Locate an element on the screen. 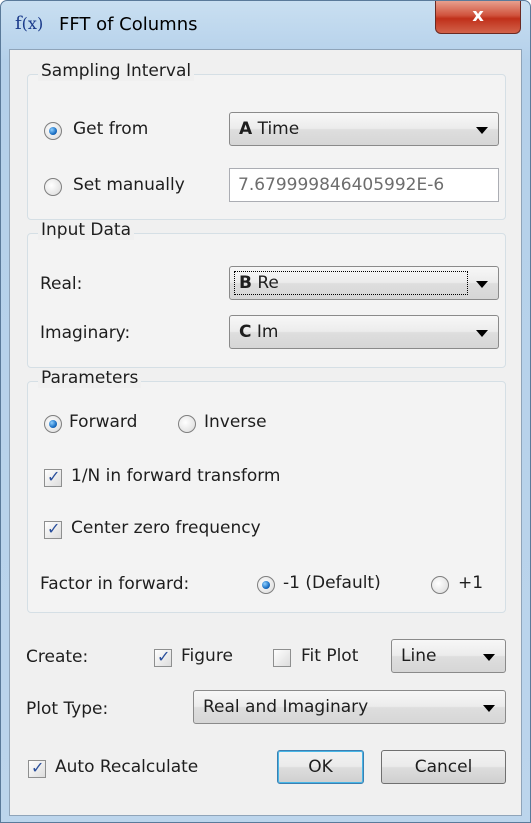 The width and height of the screenshot is (531, 823). create-label: Create: is located at coordinates (57, 657).